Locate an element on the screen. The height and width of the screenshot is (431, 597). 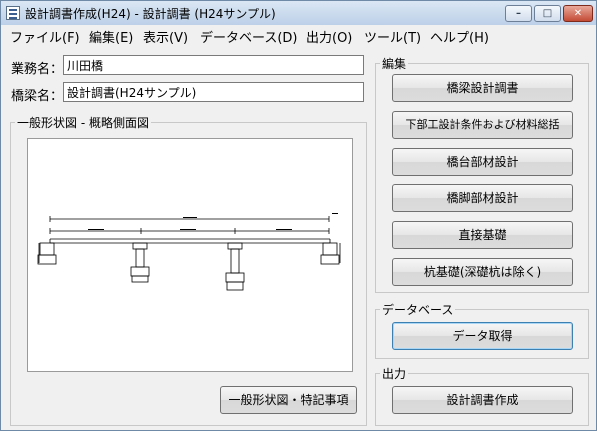
menu-tools: ツール(T) is located at coordinates (392, 36).